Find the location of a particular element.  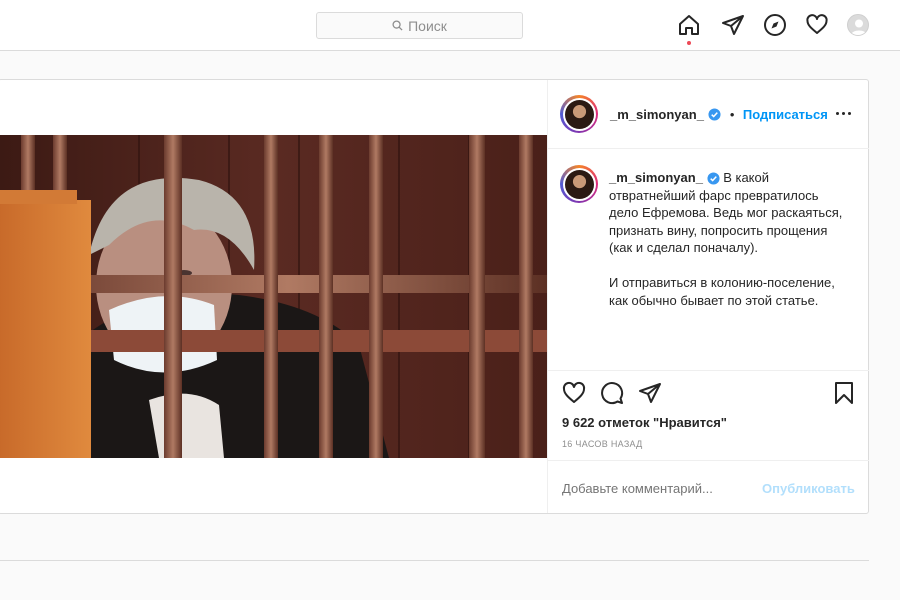

feed-divider is located at coordinates (434, 560).